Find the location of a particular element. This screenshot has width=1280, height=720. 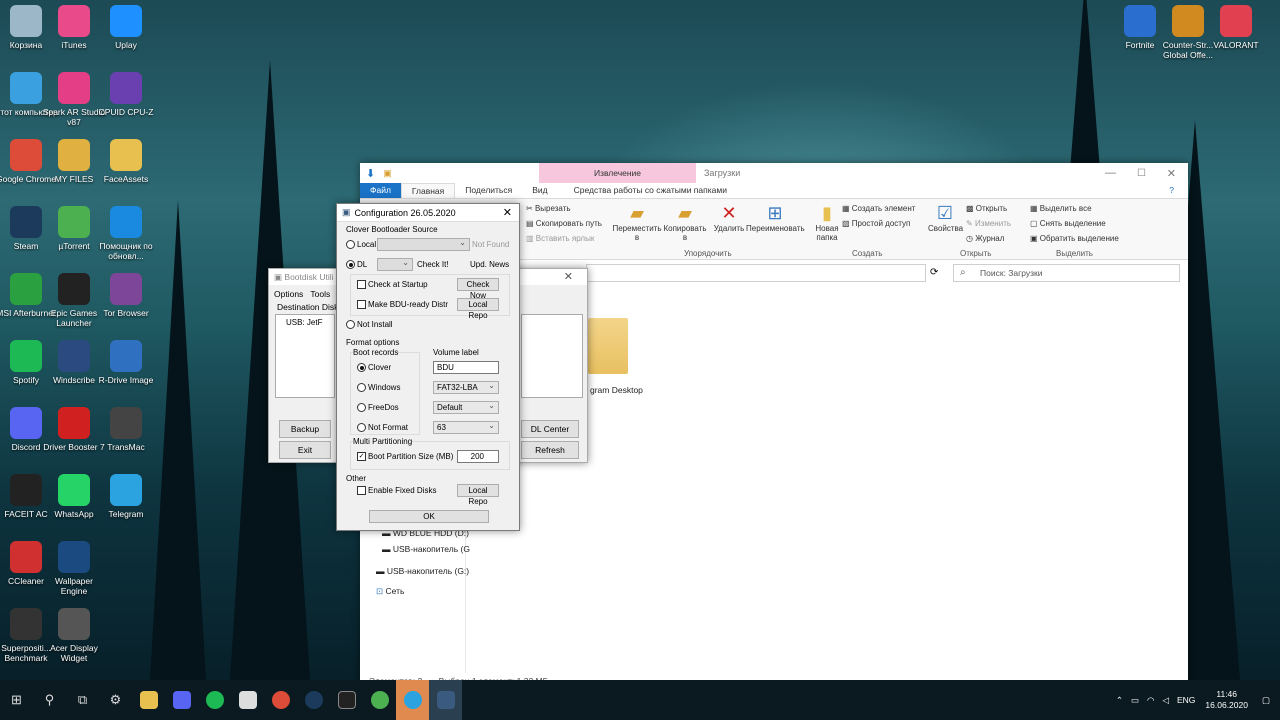

check-startup-checkbox is located at coordinates (361, 284).